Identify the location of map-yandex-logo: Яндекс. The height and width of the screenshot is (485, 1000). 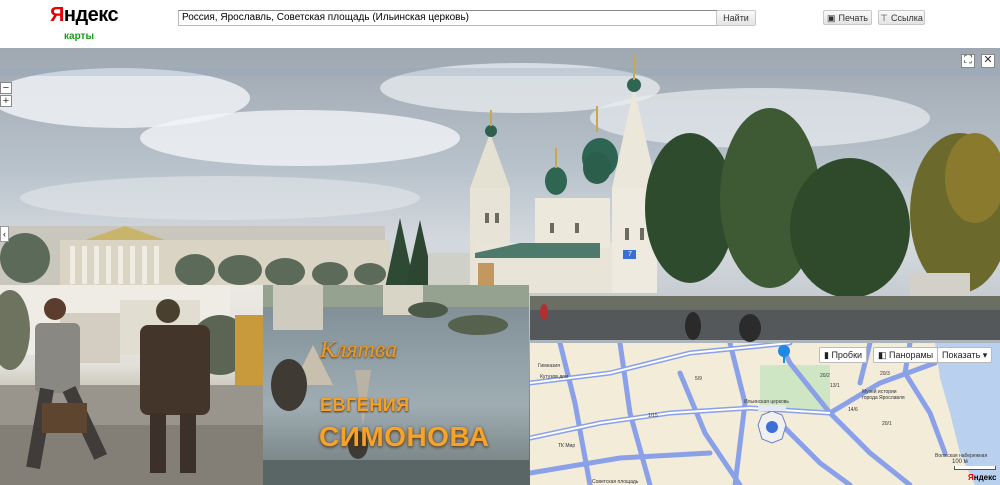
(982, 477).